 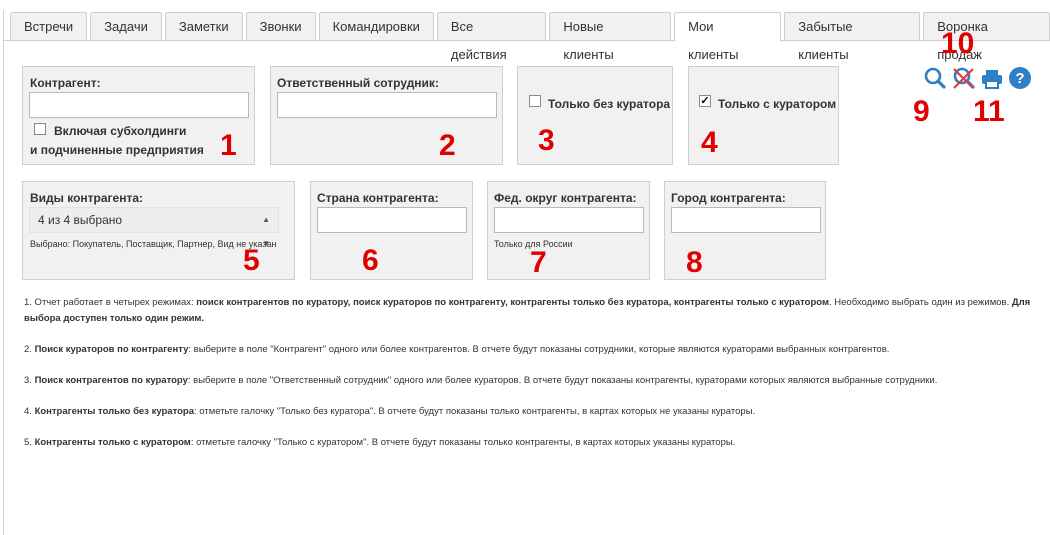 I want to click on counterparty-types-label: Виды контрагента:, so click(x=87, y=198).